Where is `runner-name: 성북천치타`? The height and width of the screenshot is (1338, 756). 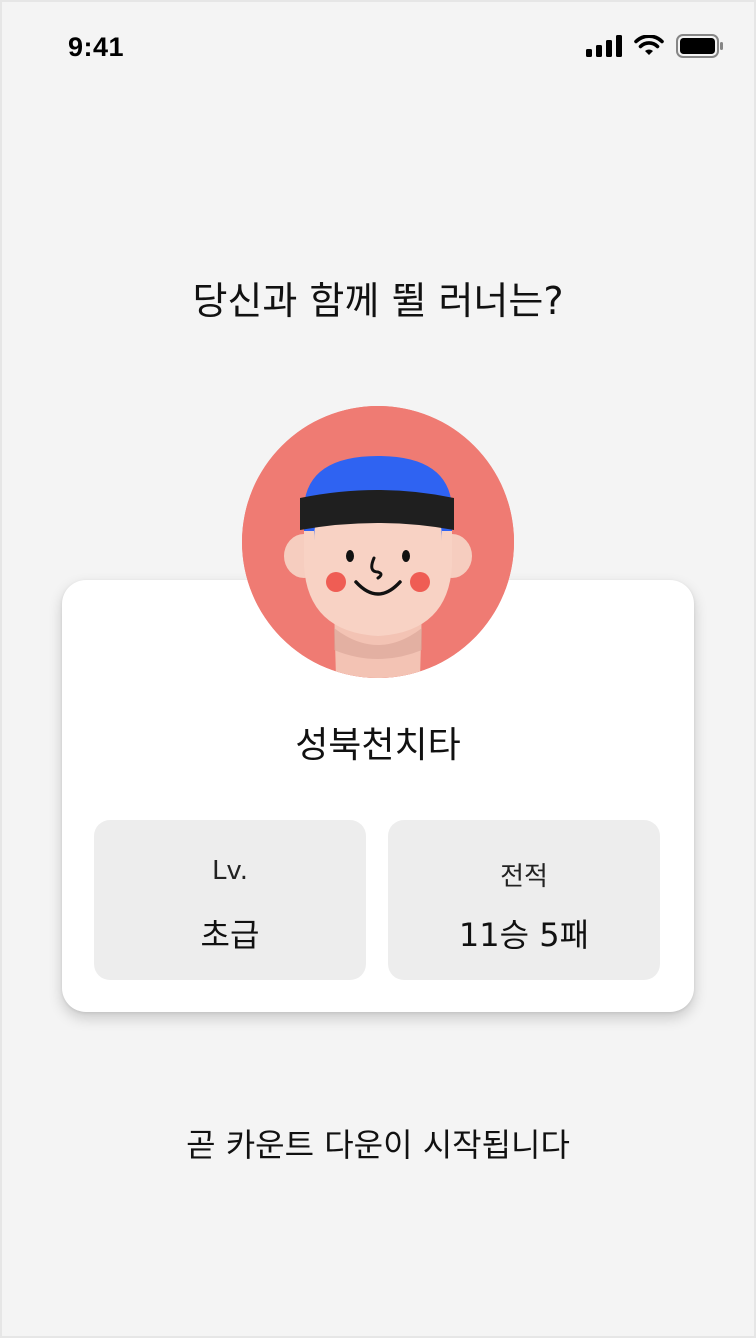
runner-name: 성북천치타 is located at coordinates (378, 745).